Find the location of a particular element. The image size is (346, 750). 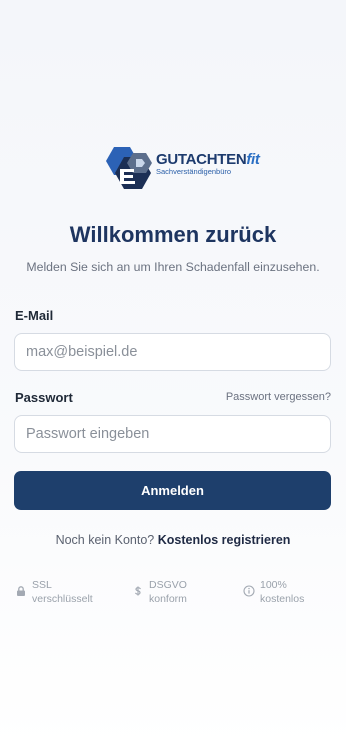

trust-badge-free-line1: 100% is located at coordinates (273, 585).